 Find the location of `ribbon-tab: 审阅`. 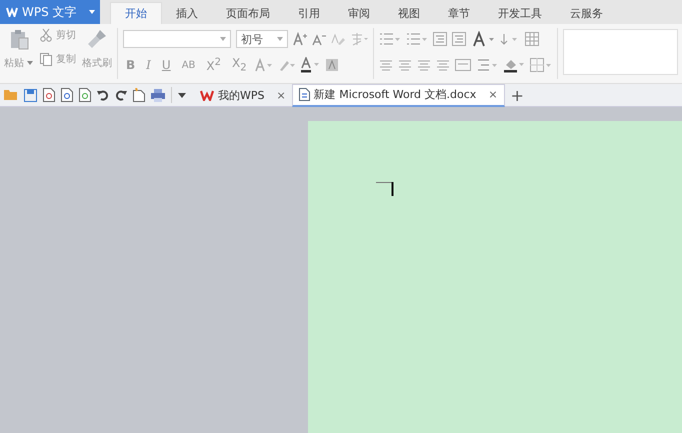

ribbon-tab: 审阅 is located at coordinates (359, 13).